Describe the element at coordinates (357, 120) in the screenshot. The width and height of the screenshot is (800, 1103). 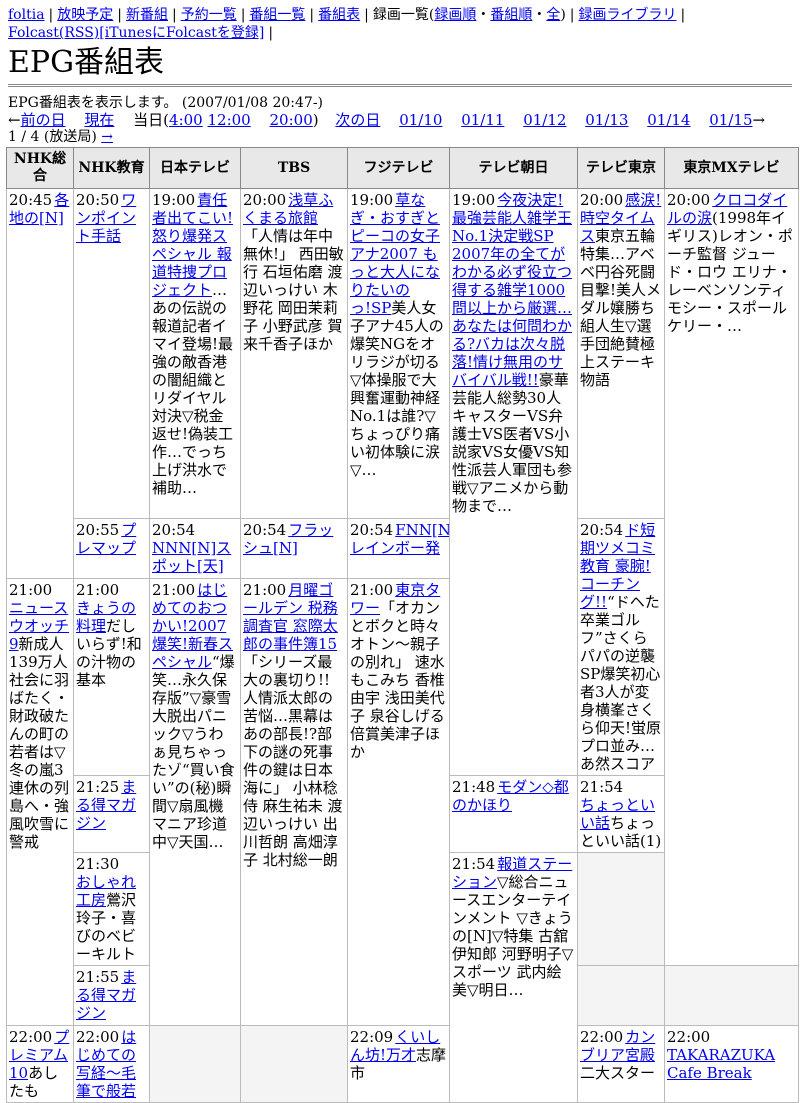
I see `next-day-link: 次の日` at that location.